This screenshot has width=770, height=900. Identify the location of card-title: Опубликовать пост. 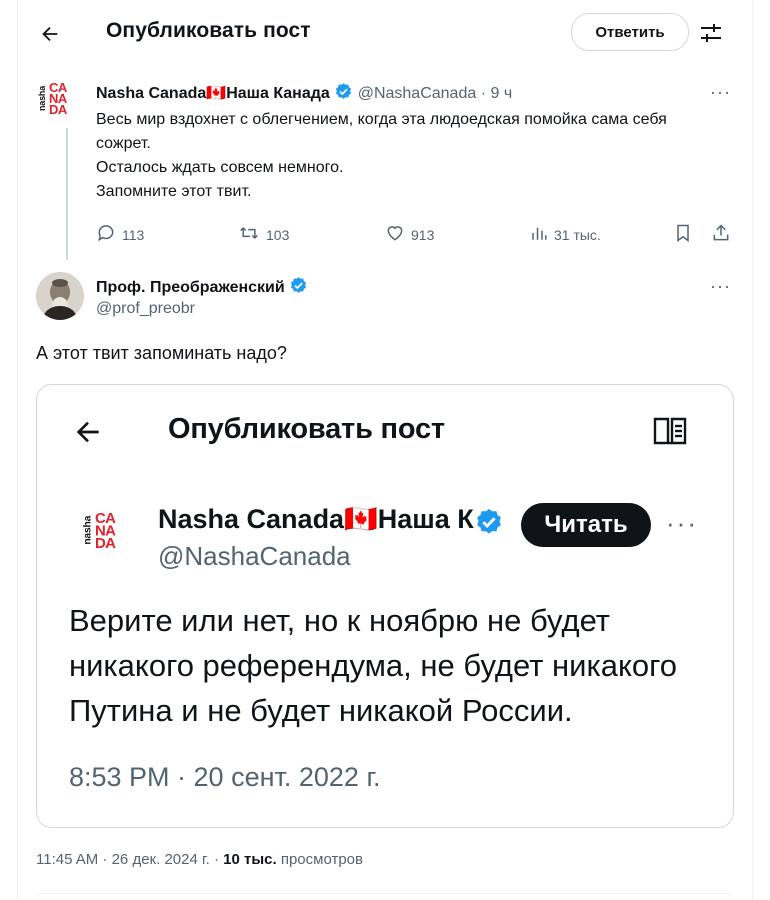
(306, 429).